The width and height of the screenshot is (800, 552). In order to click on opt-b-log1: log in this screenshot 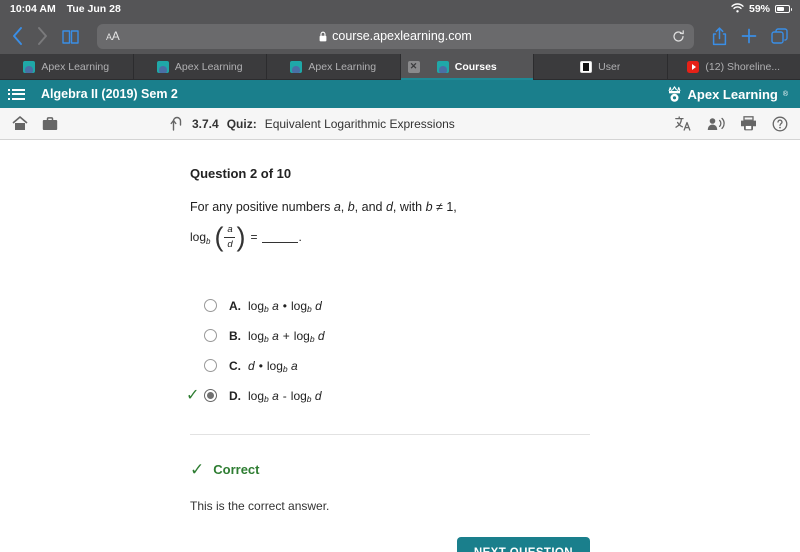, I will do `click(256, 335)`.